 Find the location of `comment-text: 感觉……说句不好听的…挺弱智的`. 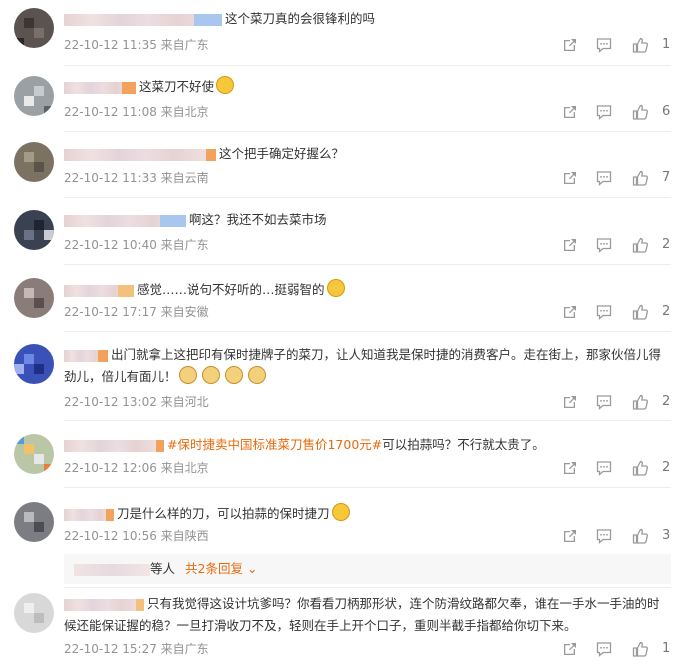

comment-text: 感觉……说句不好听的…挺弱智的 is located at coordinates (231, 289).